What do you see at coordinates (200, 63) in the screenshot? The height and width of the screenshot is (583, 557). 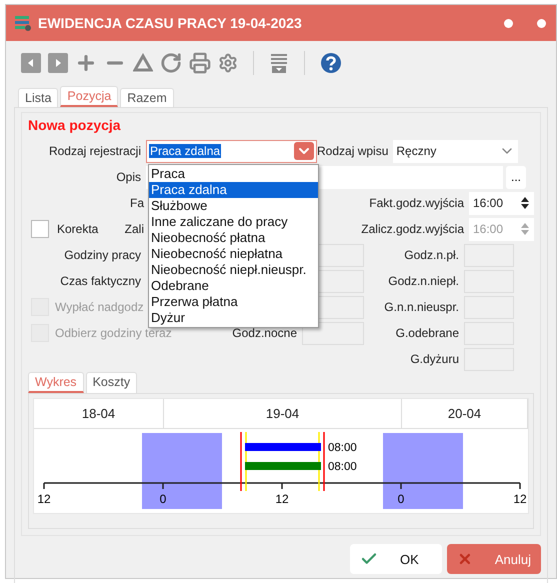 I see `print-icon` at bounding box center [200, 63].